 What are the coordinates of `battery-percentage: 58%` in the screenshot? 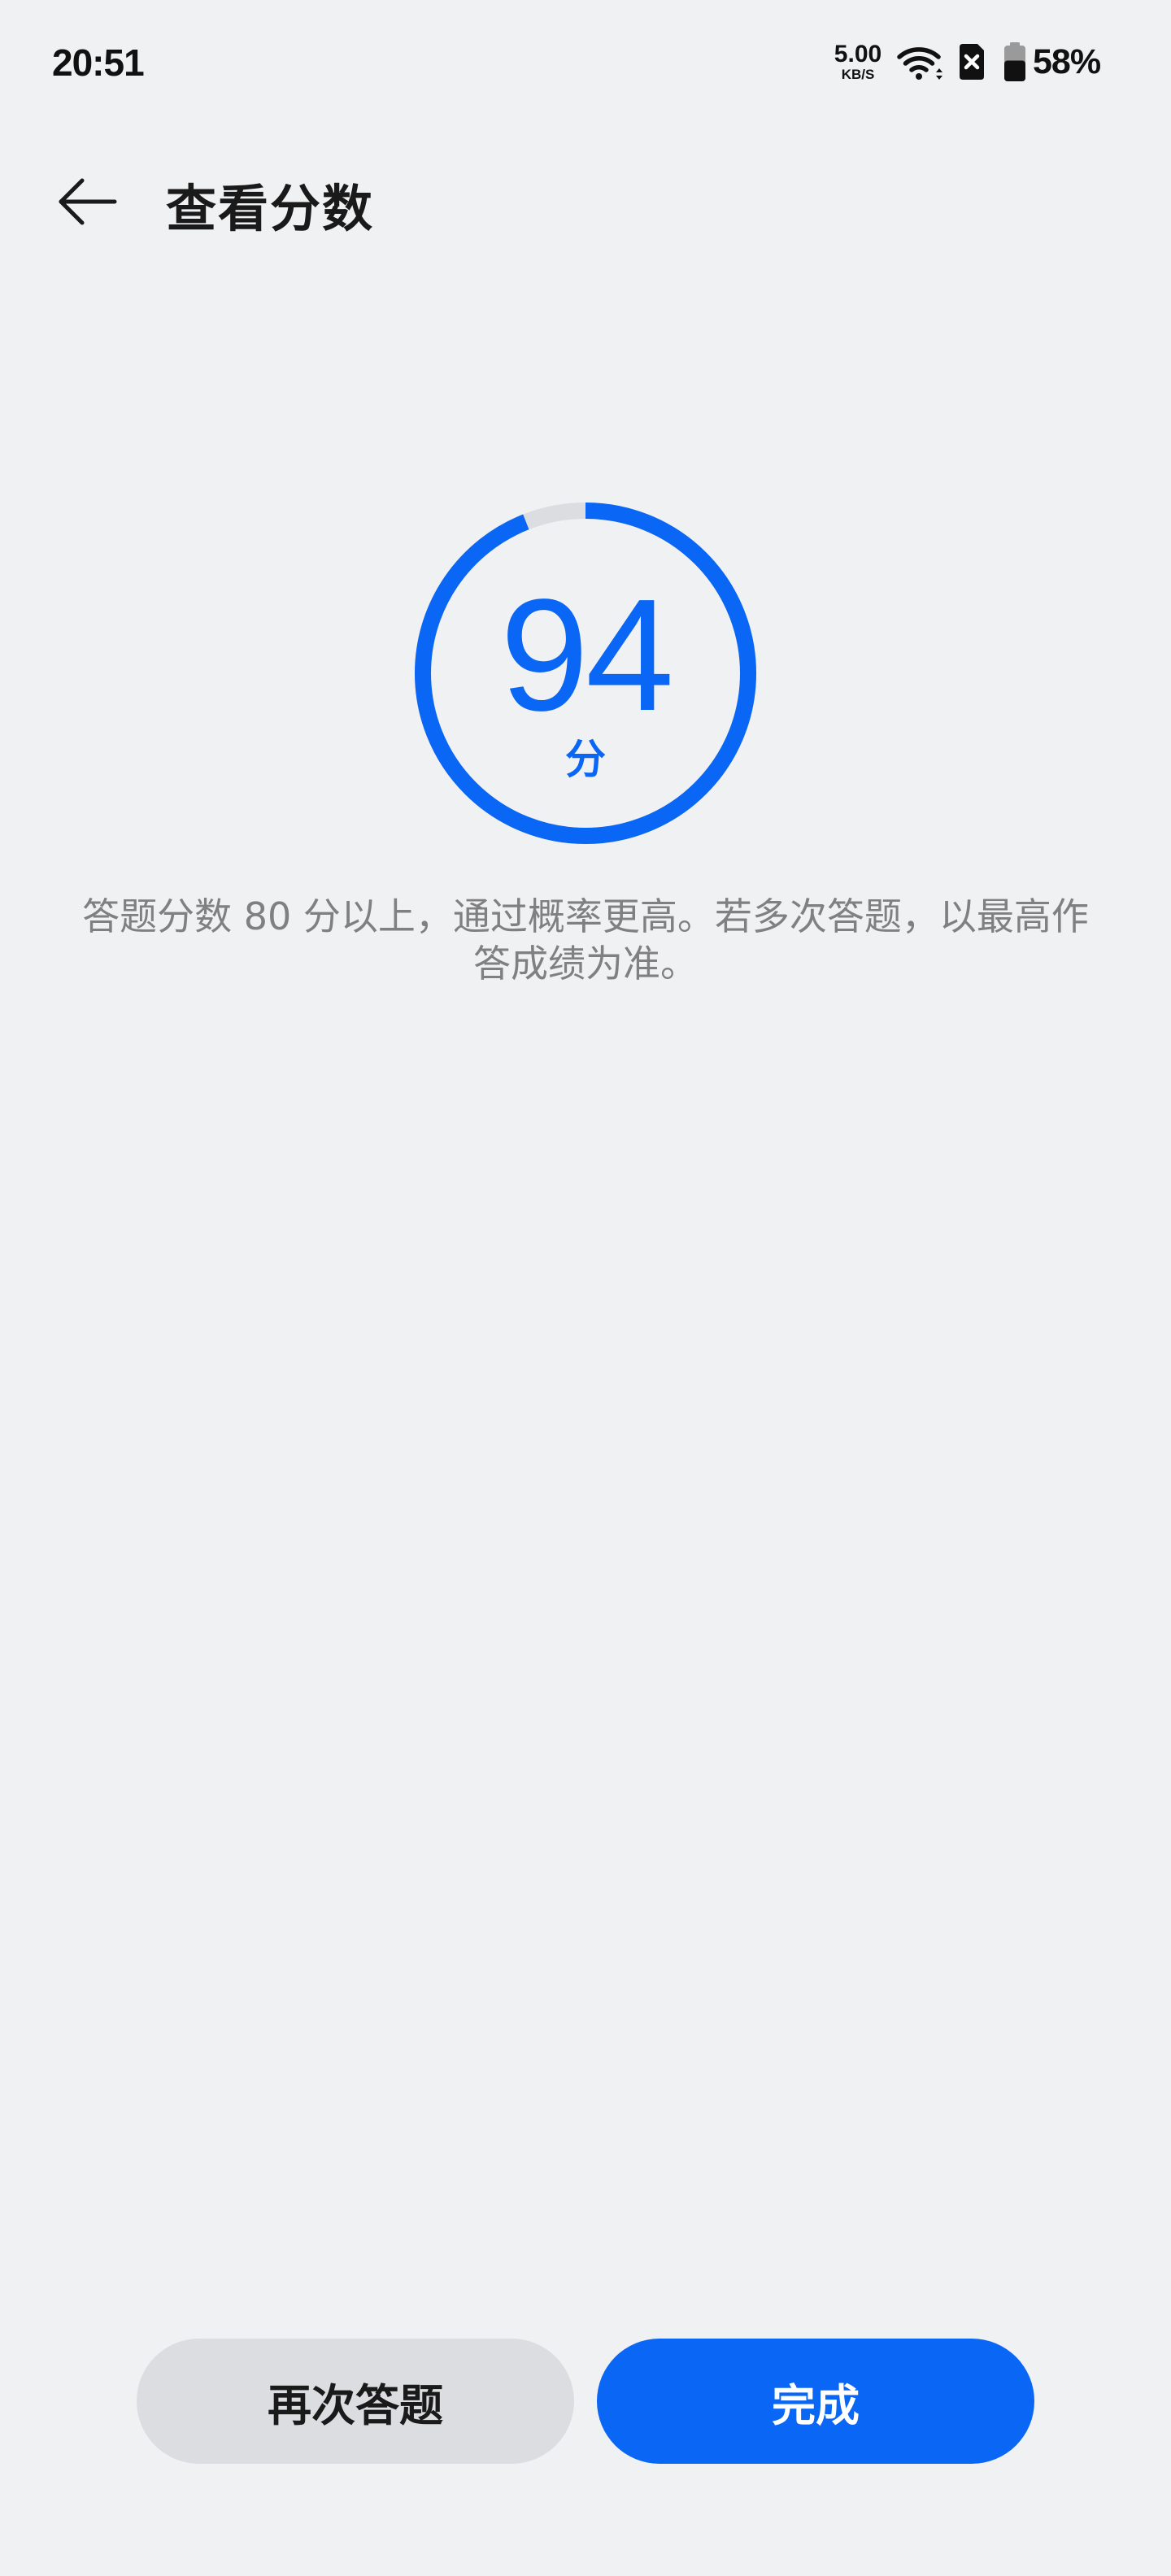 It's located at (1067, 61).